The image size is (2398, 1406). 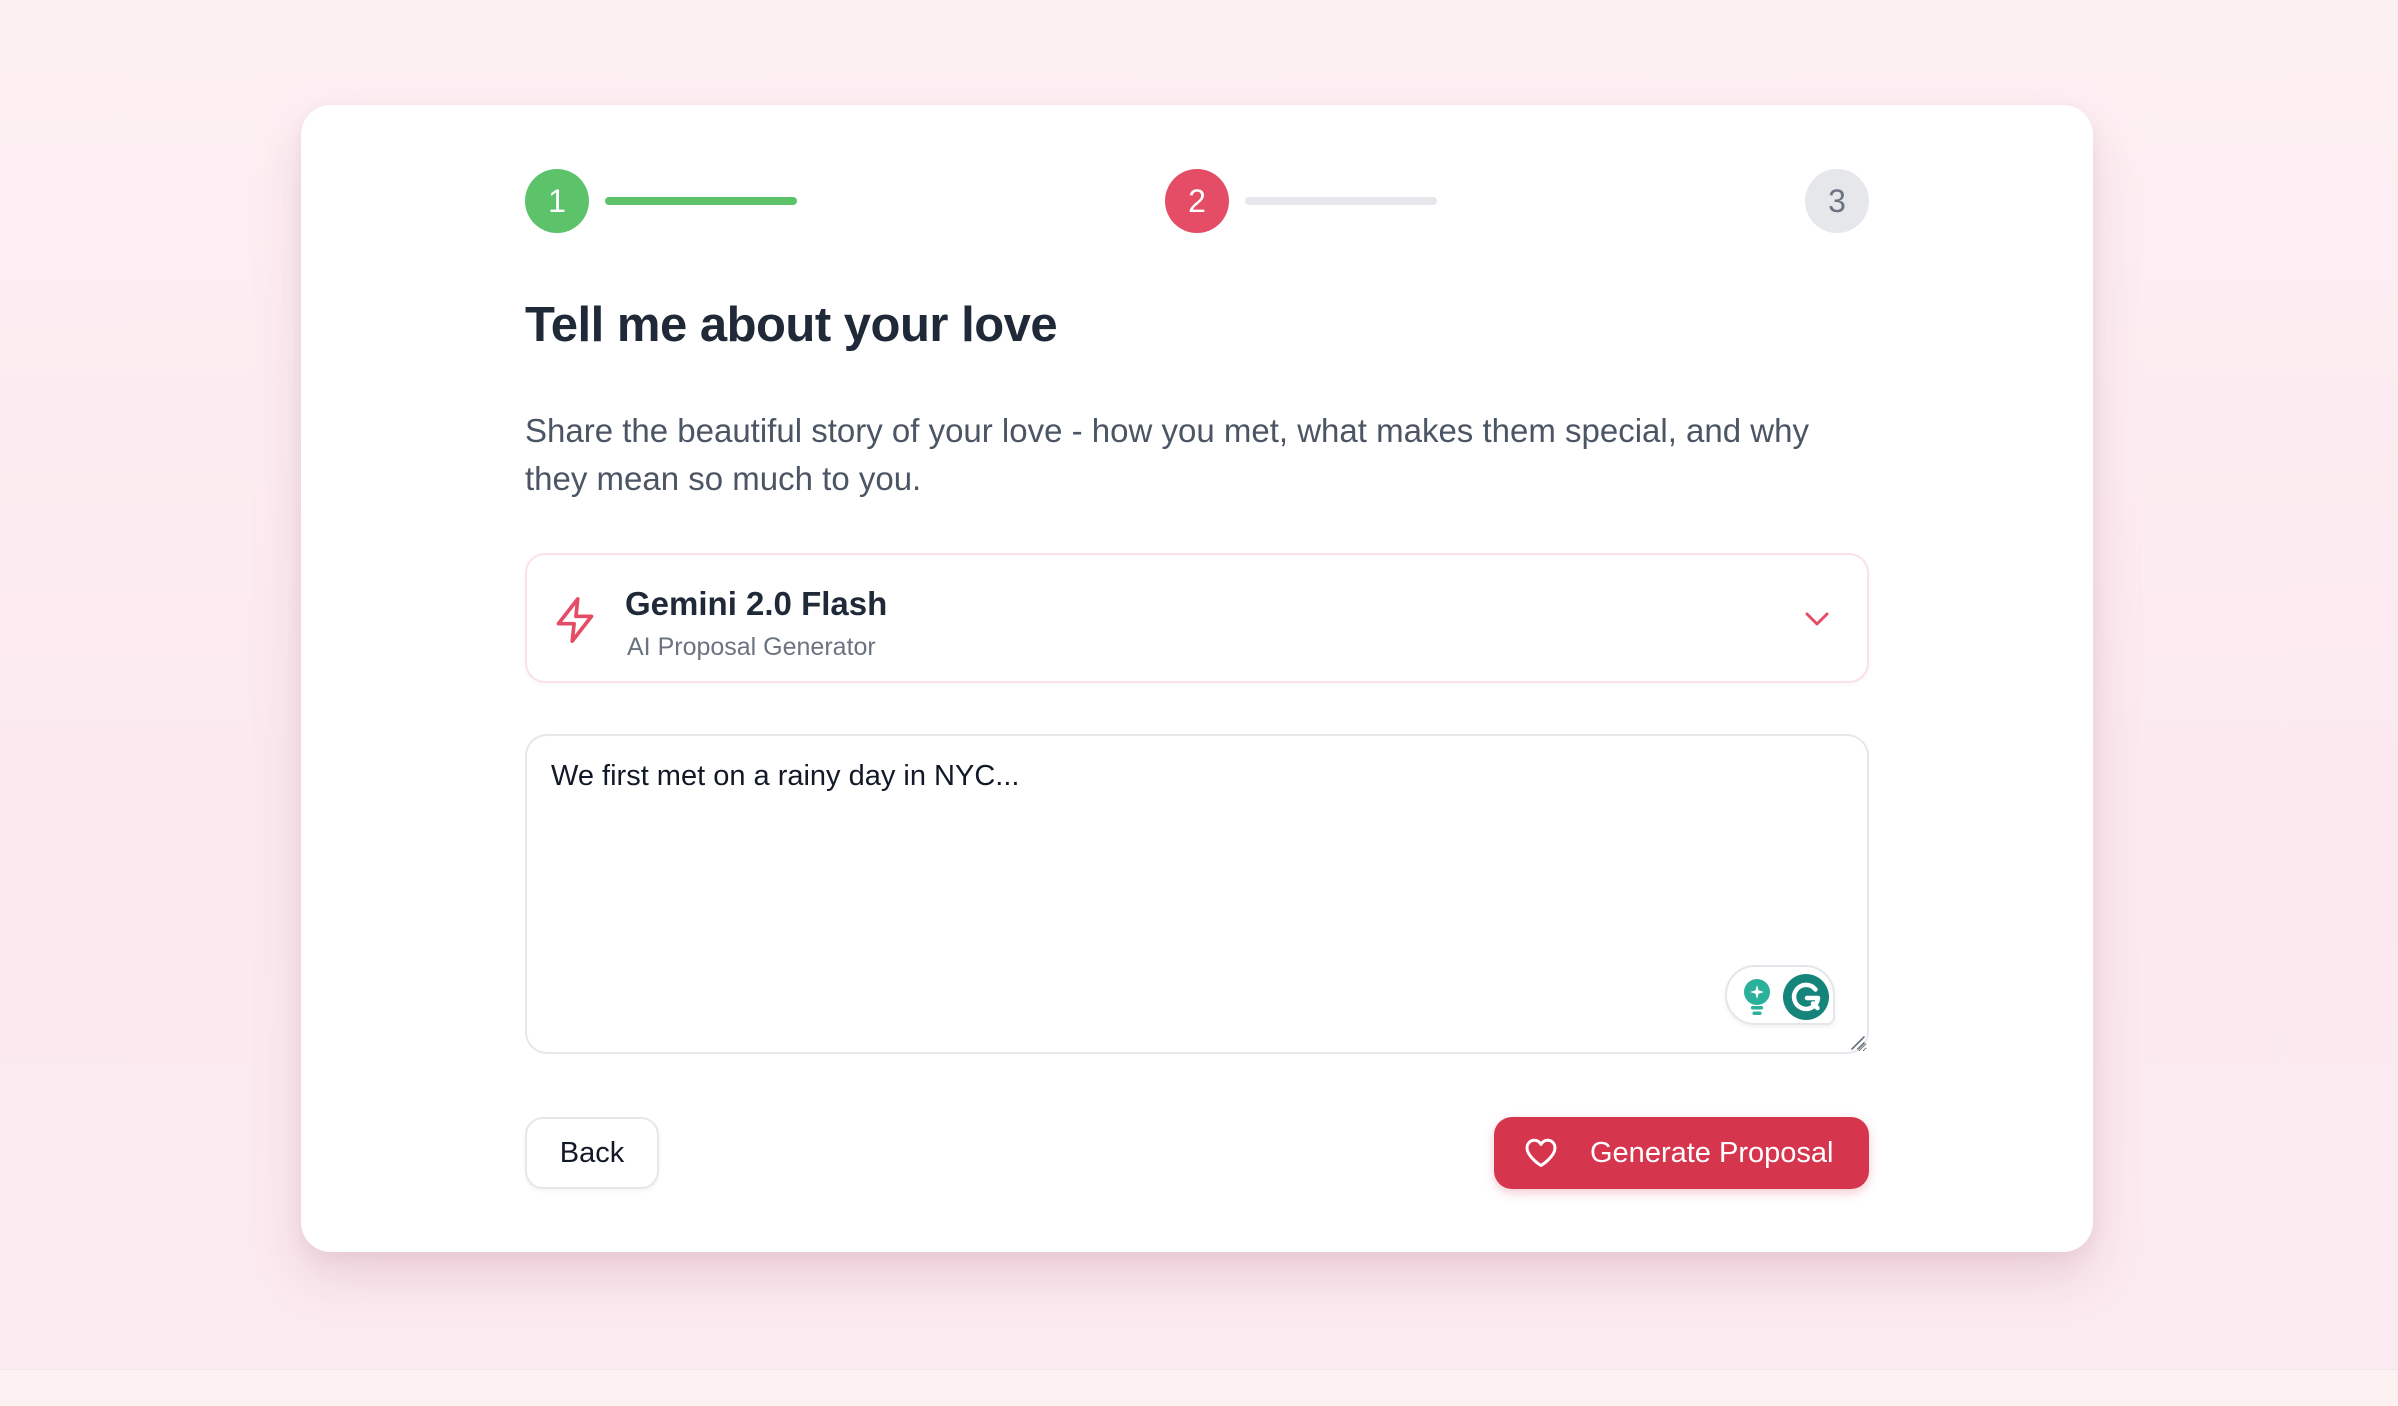 What do you see at coordinates (1857, 1042) in the screenshot?
I see `resize-handle-icon` at bounding box center [1857, 1042].